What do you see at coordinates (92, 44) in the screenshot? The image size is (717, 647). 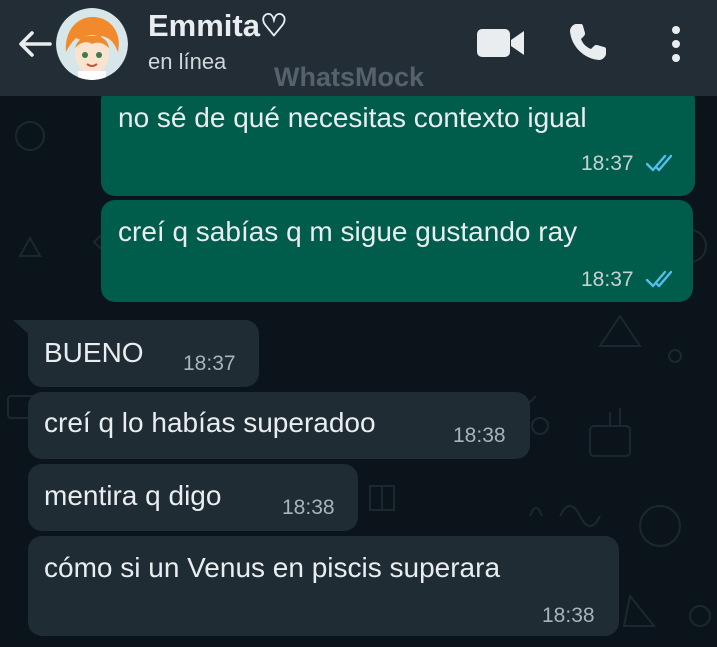 I see `avatar` at bounding box center [92, 44].